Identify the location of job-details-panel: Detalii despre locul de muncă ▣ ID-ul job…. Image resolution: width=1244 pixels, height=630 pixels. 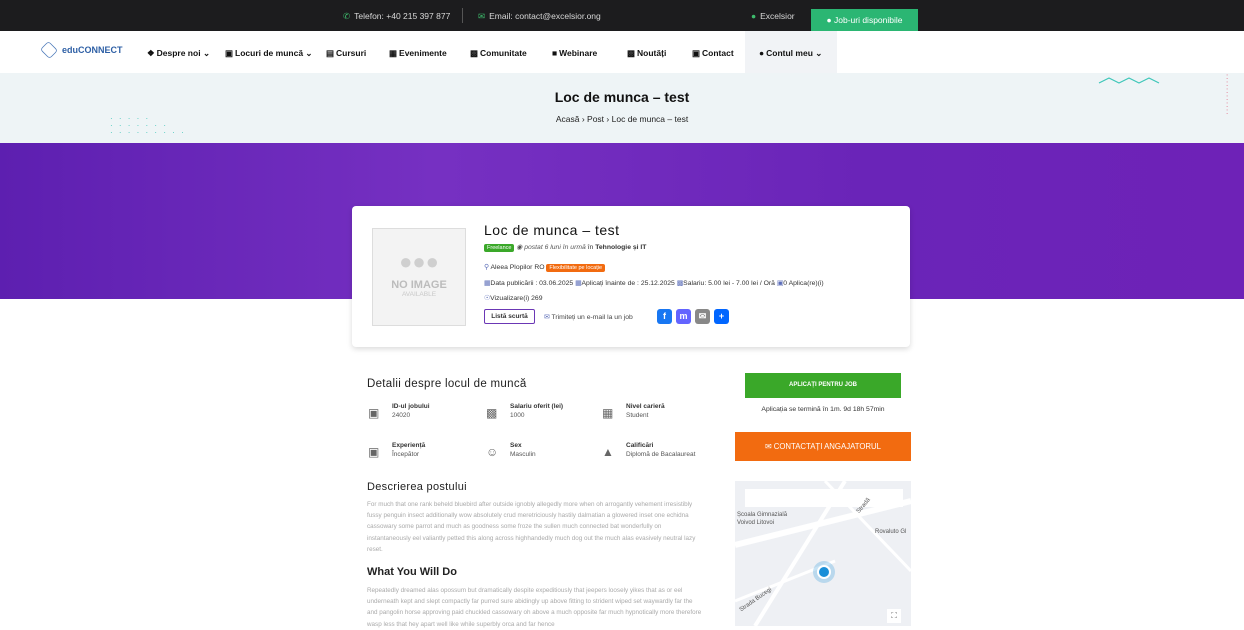
(535, 497).